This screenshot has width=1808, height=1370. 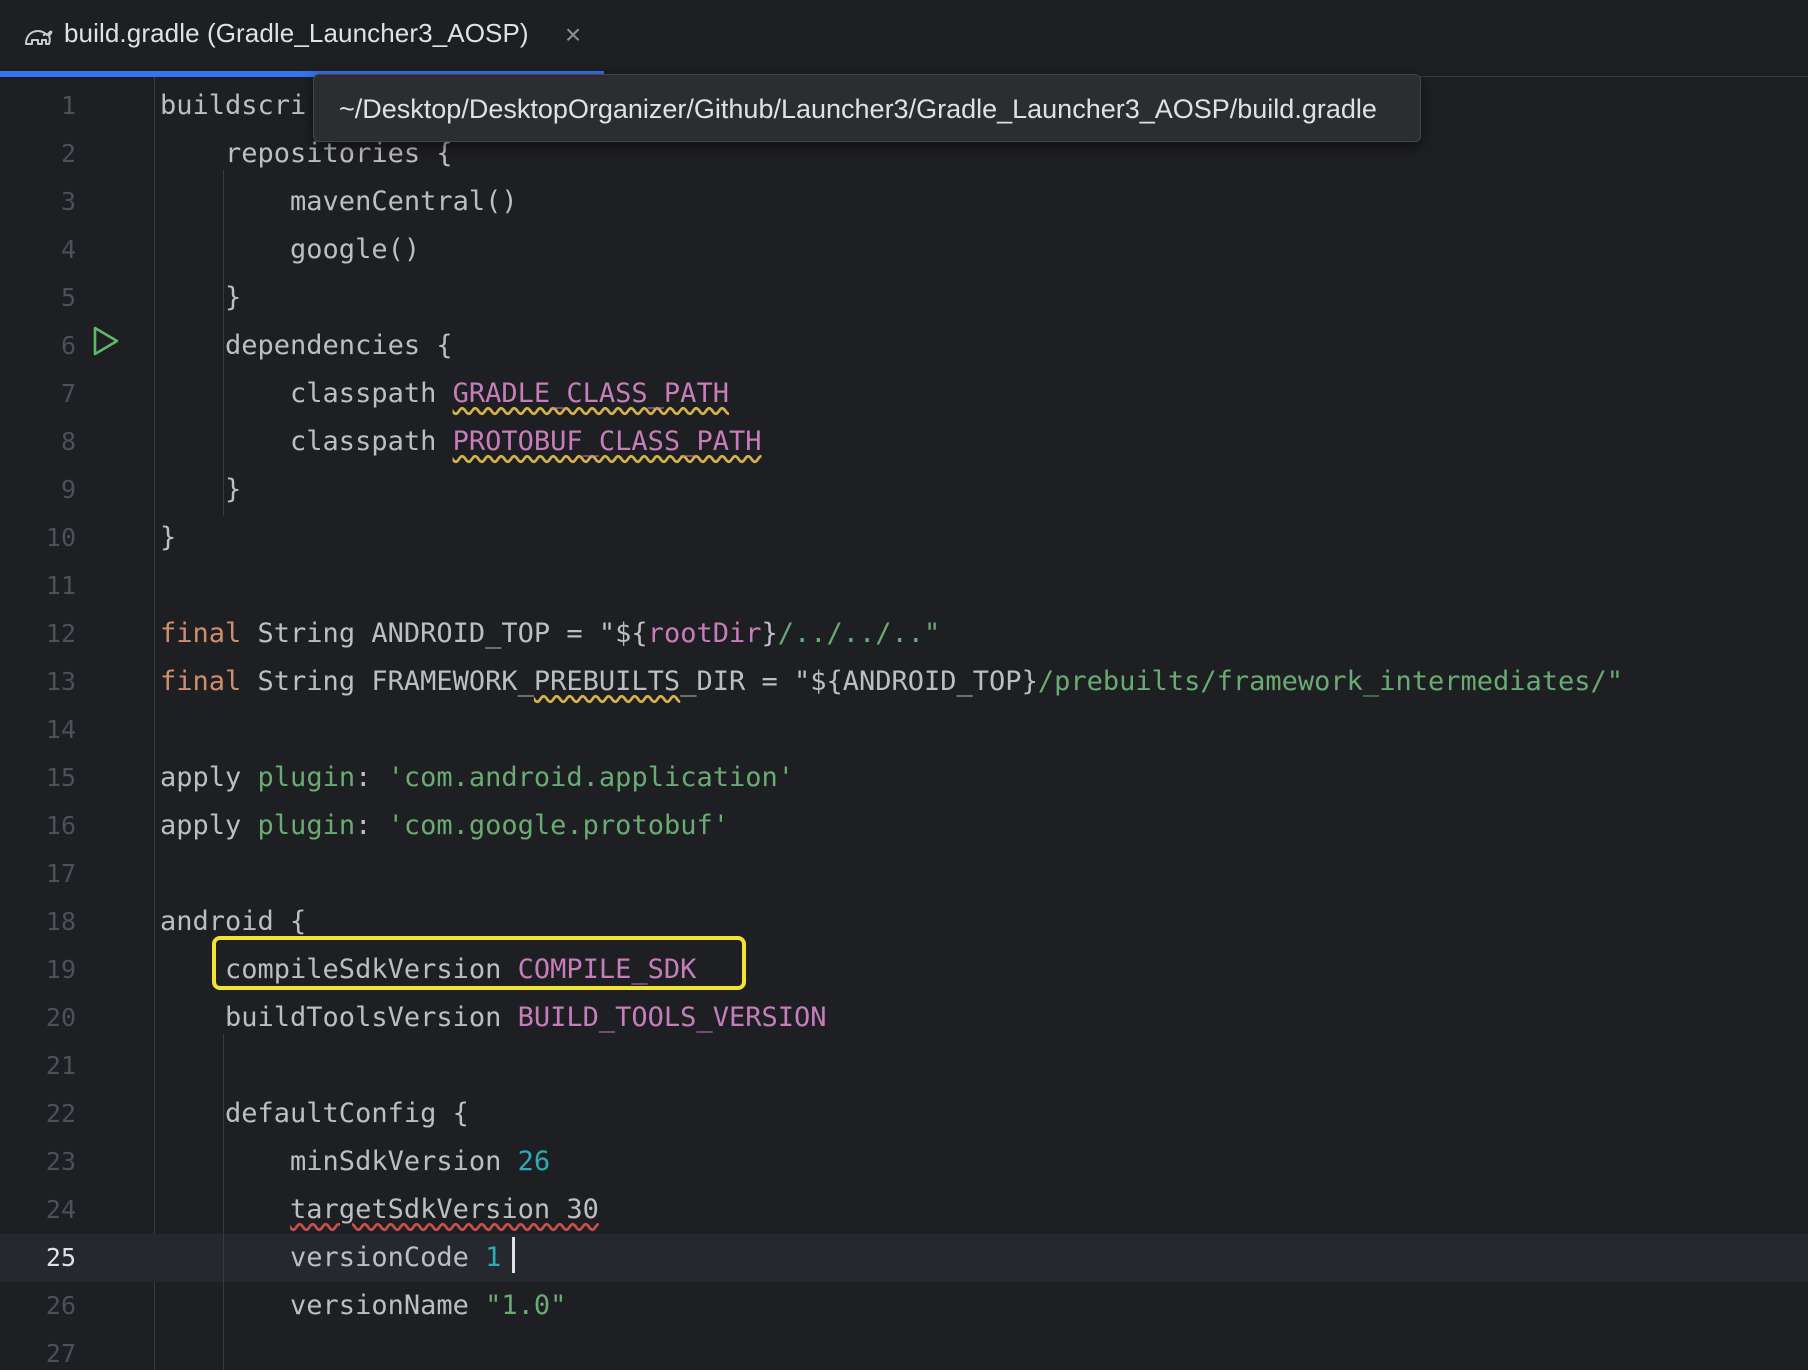 What do you see at coordinates (296, 33) in the screenshot?
I see `tab-title: build.gradle (Gradle_Launcher3_AOSP)` at bounding box center [296, 33].